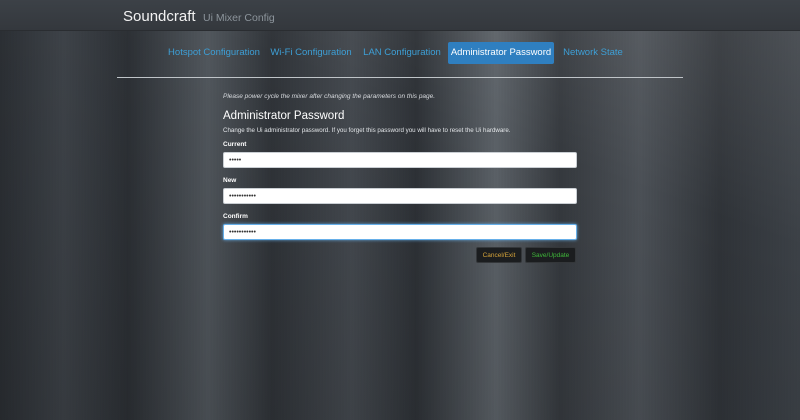 This screenshot has height=420, width=800. I want to click on tab-hotspot-configuration: Hotspot Configuration, so click(214, 53).